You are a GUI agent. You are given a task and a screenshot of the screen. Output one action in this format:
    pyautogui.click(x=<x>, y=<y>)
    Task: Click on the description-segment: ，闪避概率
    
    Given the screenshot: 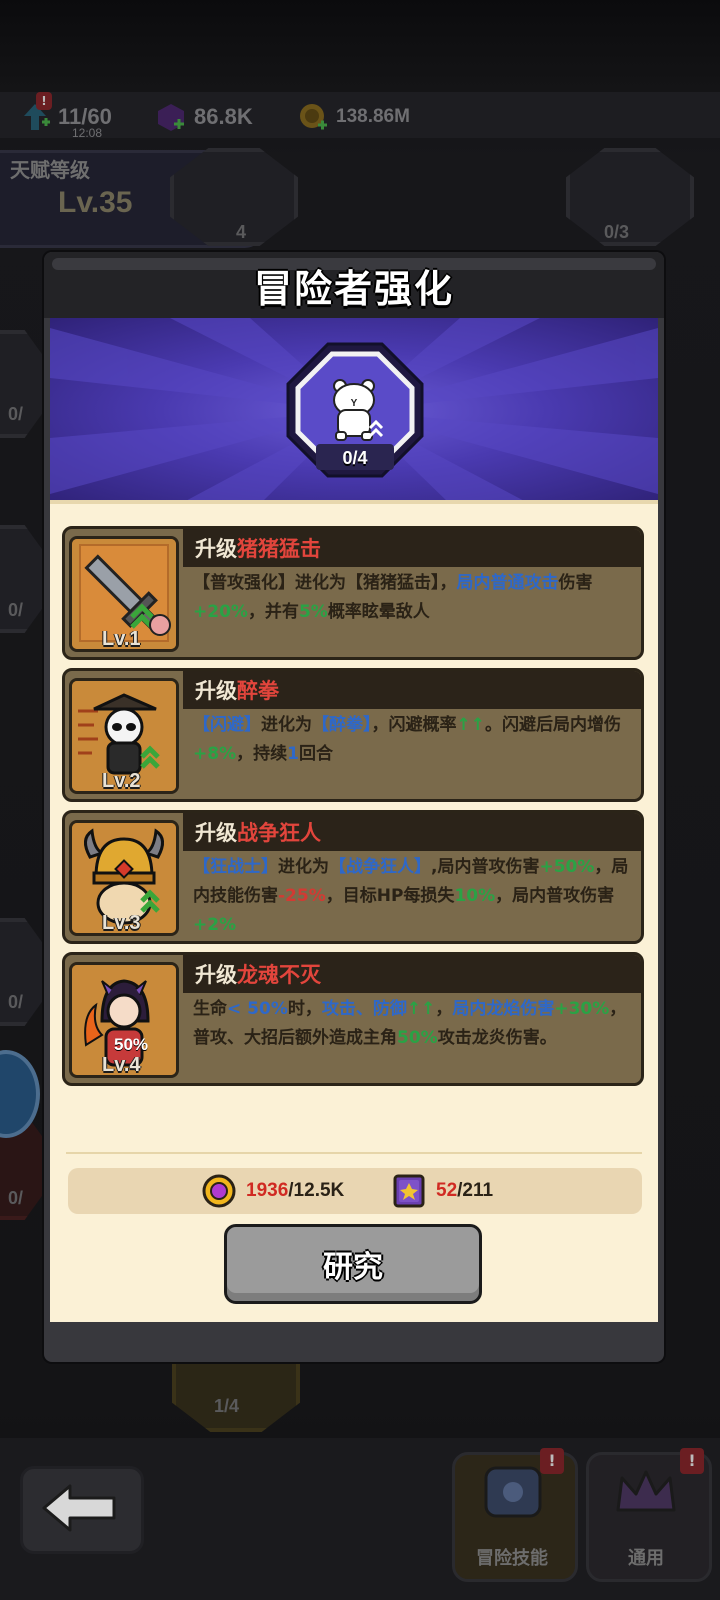 What is the action you would take?
    pyautogui.click(x=414, y=725)
    